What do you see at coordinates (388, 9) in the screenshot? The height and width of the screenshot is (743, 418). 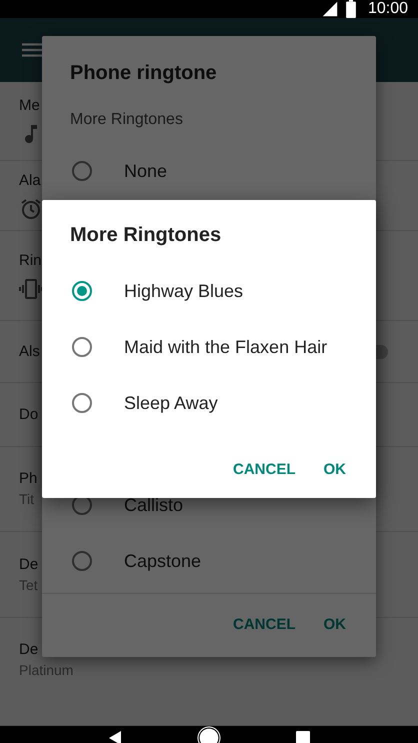 I see `status-time: 10:00` at bounding box center [388, 9].